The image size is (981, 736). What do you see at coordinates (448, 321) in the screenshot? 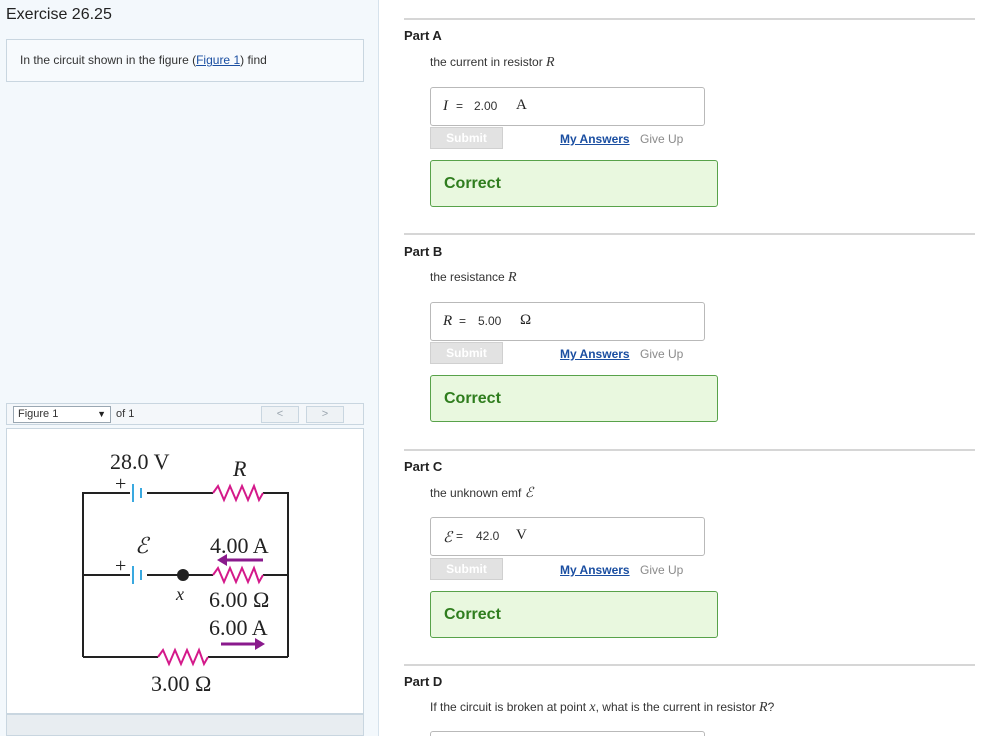
I see `part-b-answer-symbol: R` at bounding box center [448, 321].